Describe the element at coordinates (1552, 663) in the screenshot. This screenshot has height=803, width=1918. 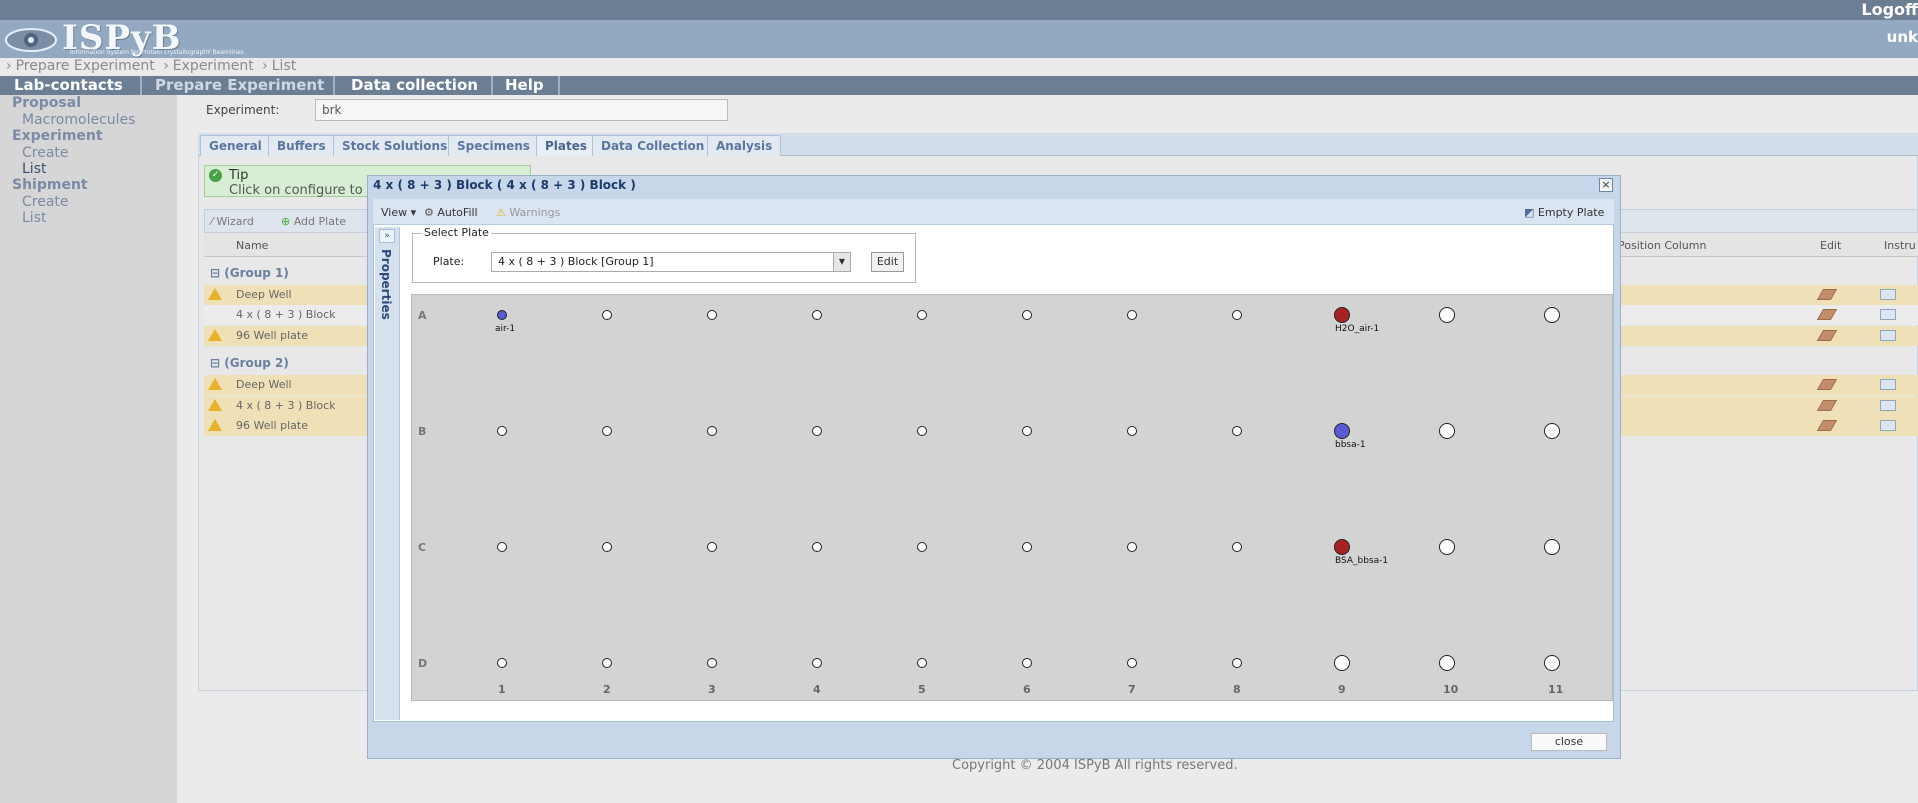
I see `well-D11` at that location.